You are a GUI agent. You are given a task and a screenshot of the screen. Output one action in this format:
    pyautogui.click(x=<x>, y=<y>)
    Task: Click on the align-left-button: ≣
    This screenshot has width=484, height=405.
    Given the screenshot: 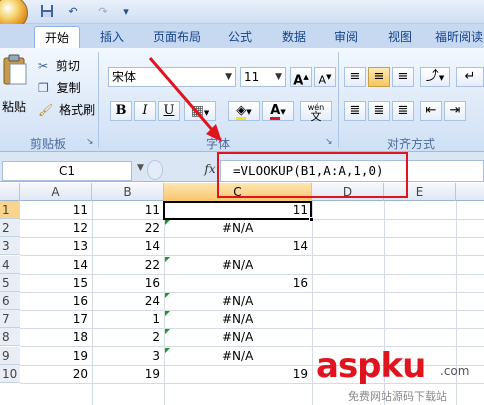 What is the action you would take?
    pyautogui.click(x=355, y=111)
    